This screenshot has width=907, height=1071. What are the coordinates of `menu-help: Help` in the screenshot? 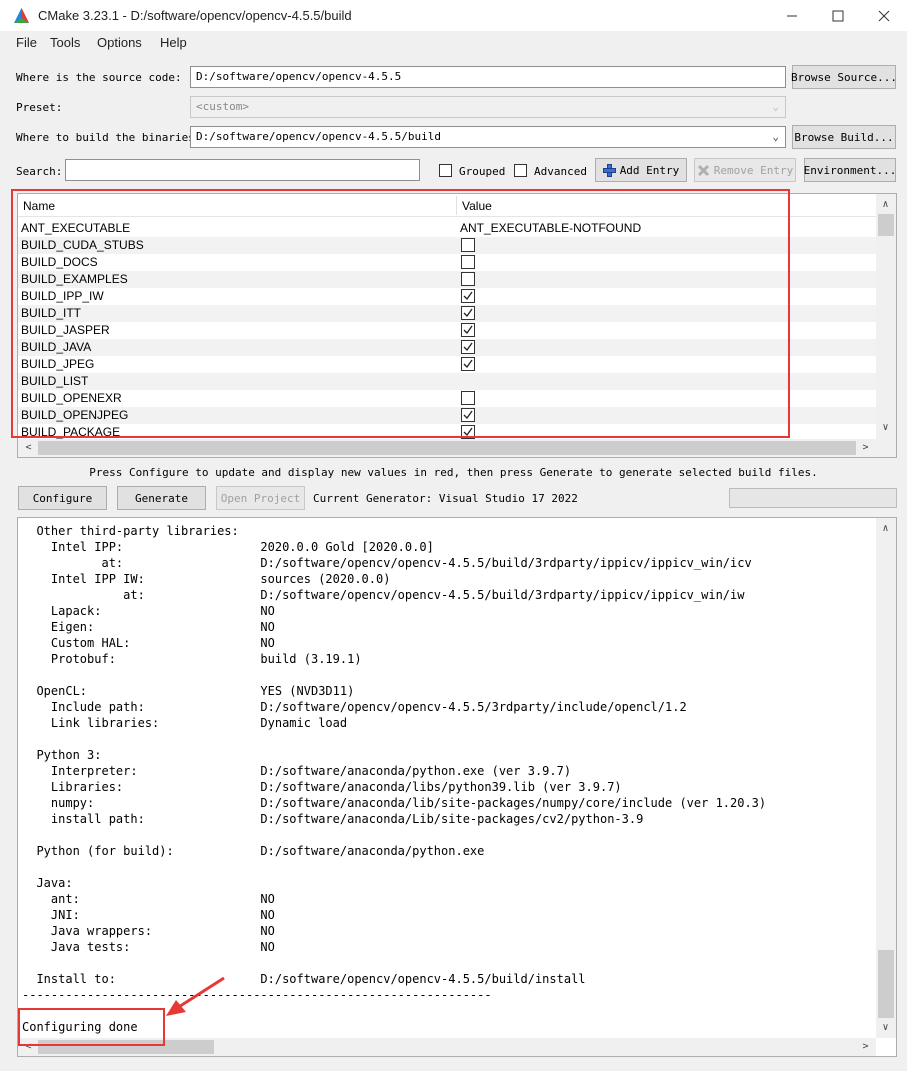 It's located at (173, 42).